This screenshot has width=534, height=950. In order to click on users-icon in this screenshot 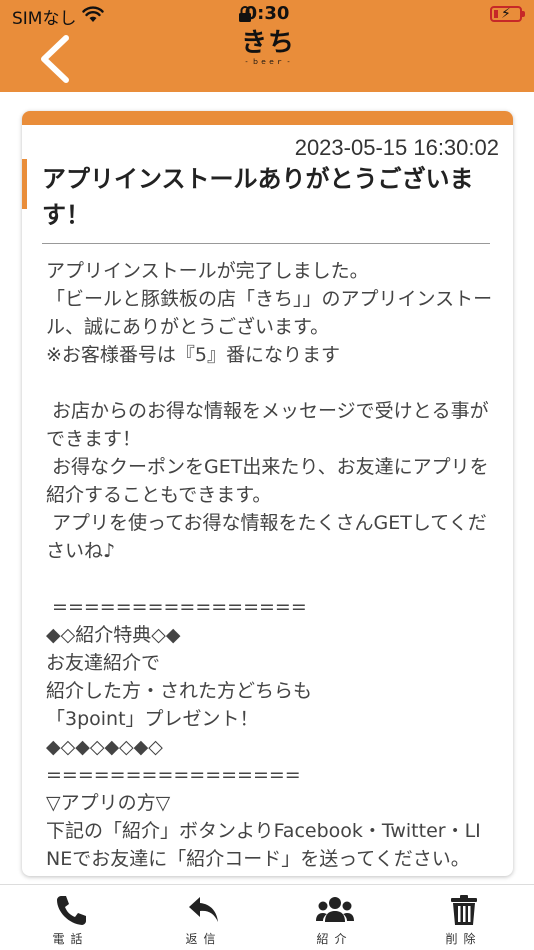, I will do `click(334, 909)`.